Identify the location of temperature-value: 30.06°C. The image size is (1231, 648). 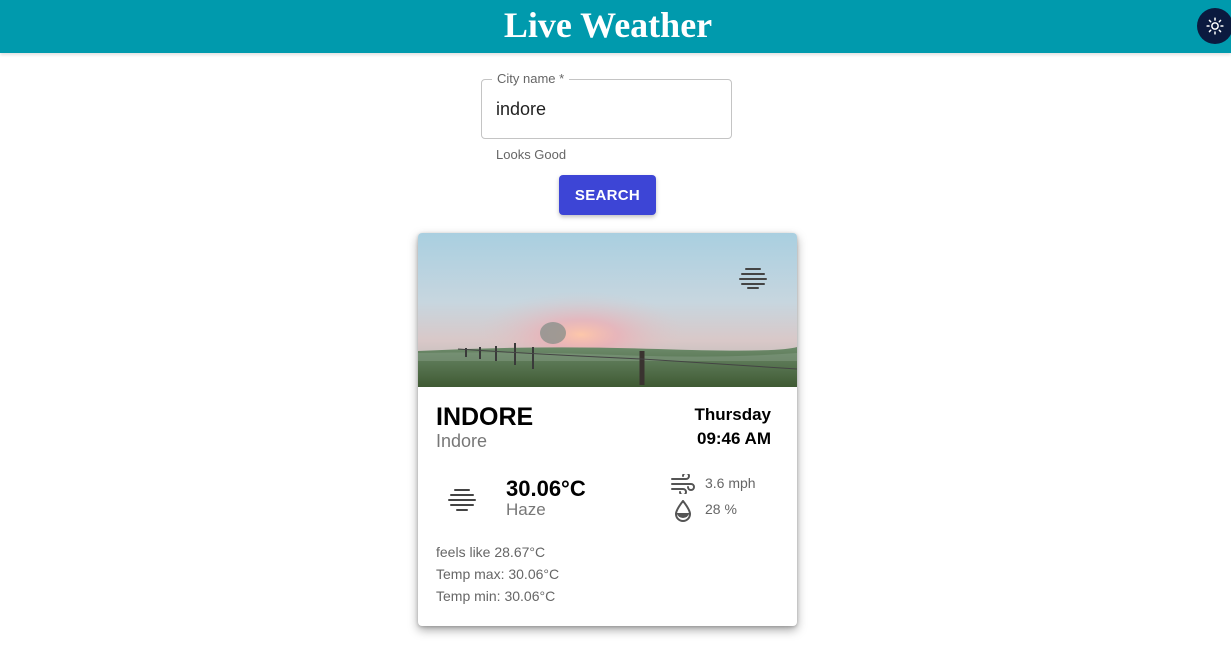
(546, 488).